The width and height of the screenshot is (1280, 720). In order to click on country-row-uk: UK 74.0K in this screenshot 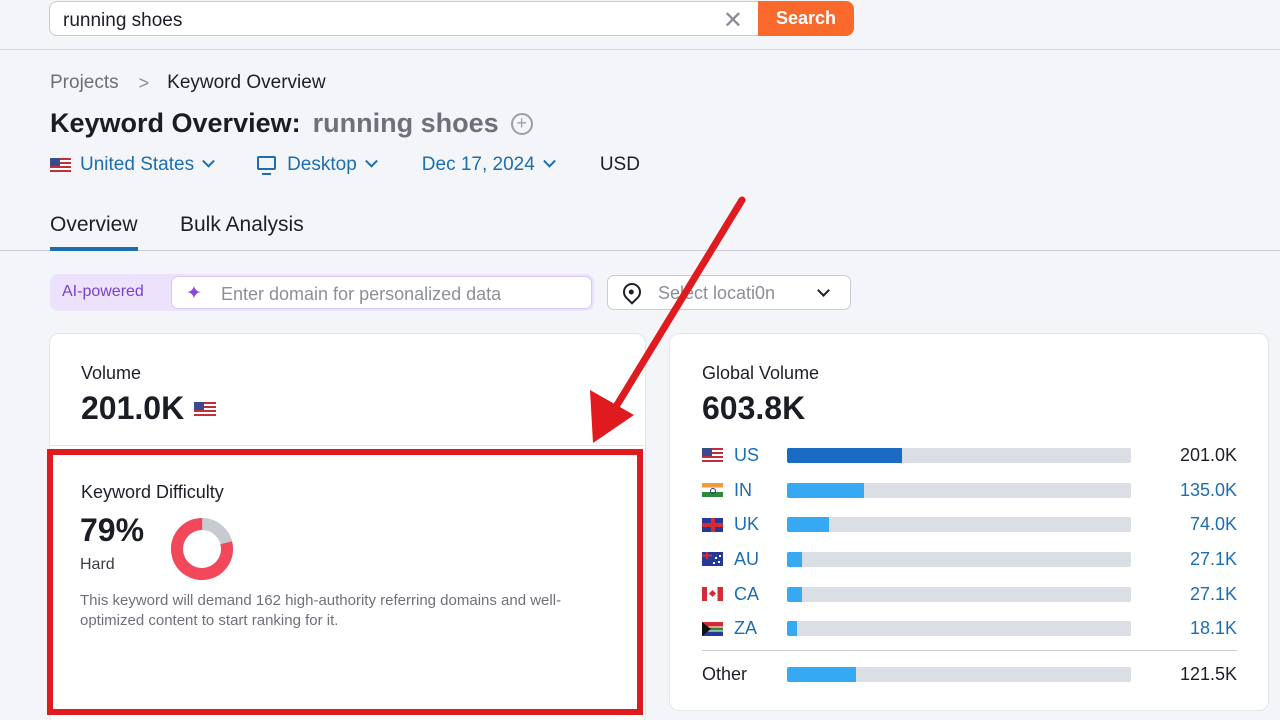, I will do `click(969, 524)`.